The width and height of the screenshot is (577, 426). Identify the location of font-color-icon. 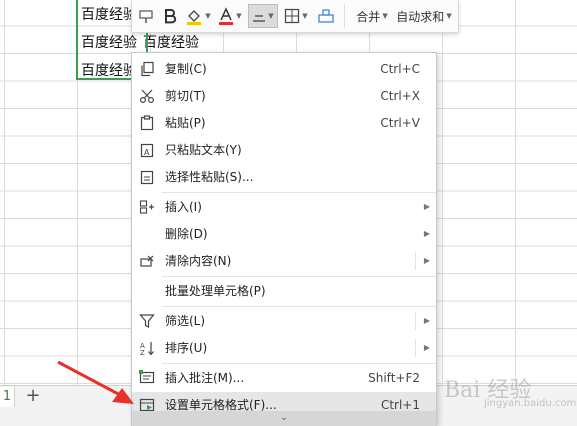
(226, 16).